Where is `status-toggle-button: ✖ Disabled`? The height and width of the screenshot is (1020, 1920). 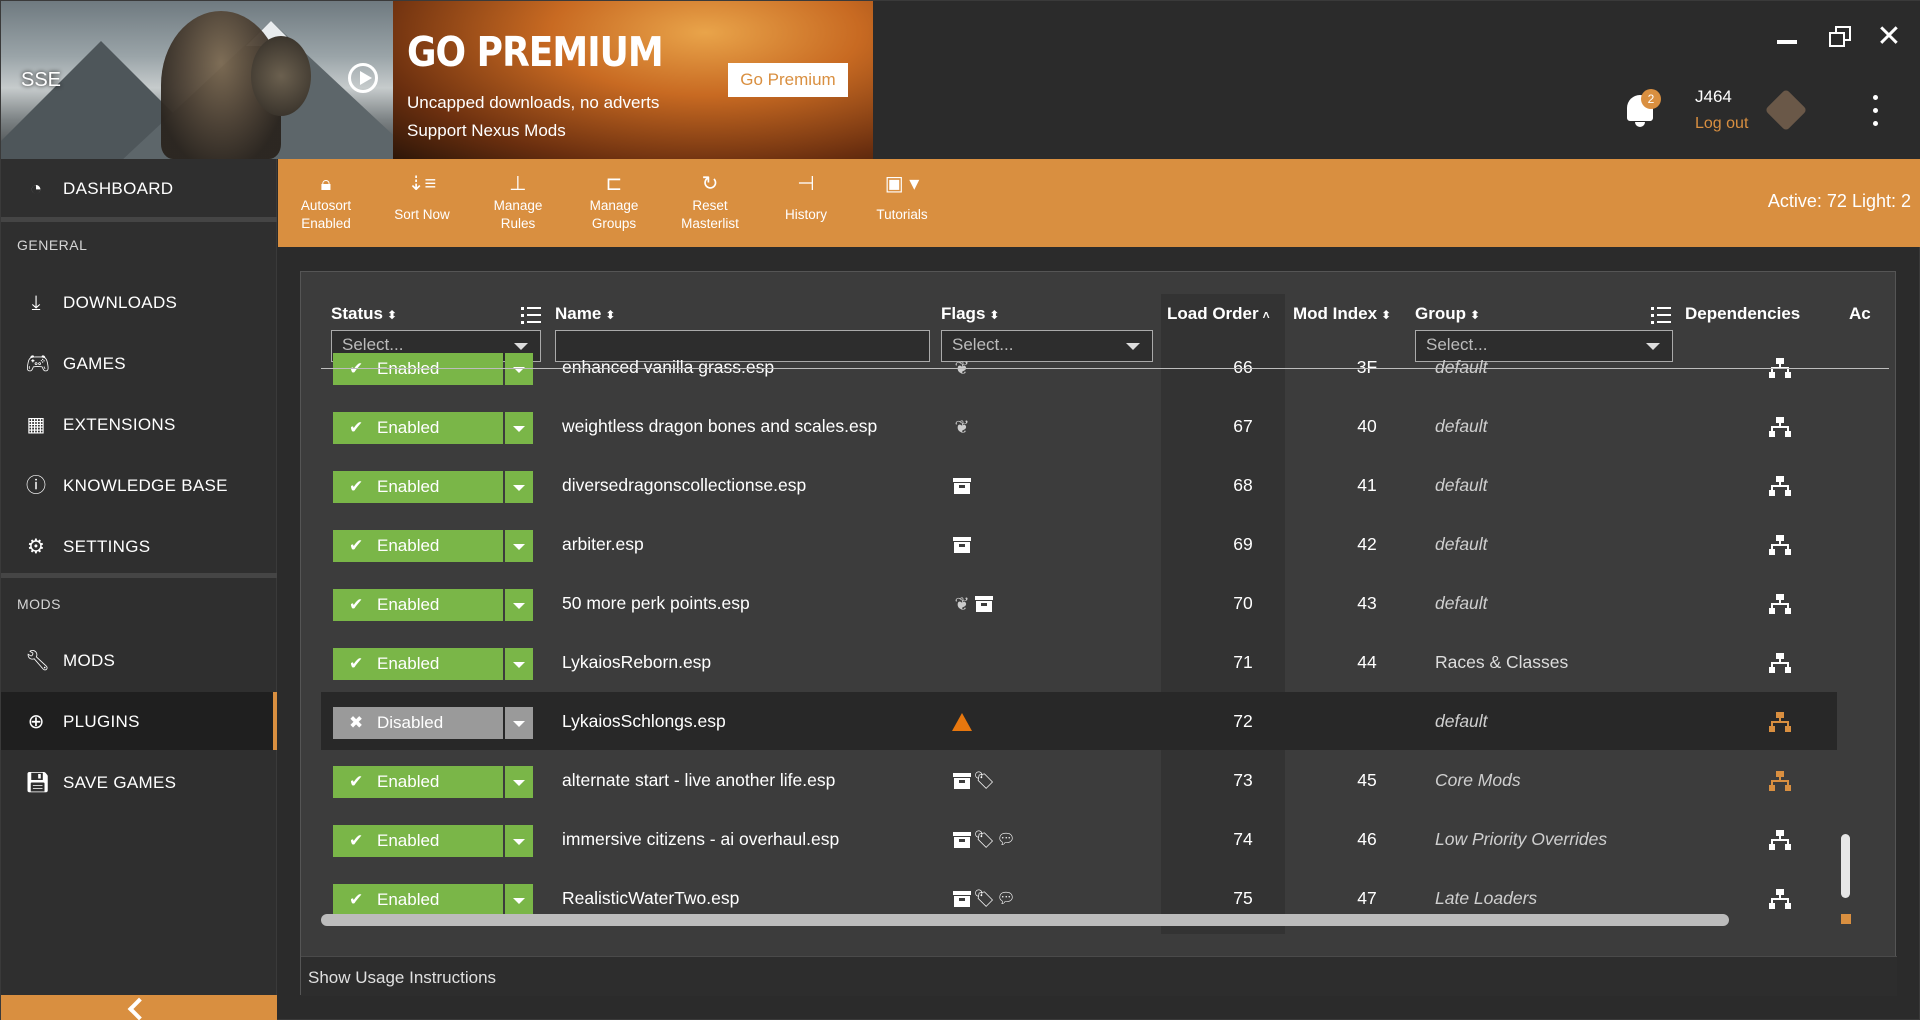
status-toggle-button: ✖ Disabled is located at coordinates (418, 723).